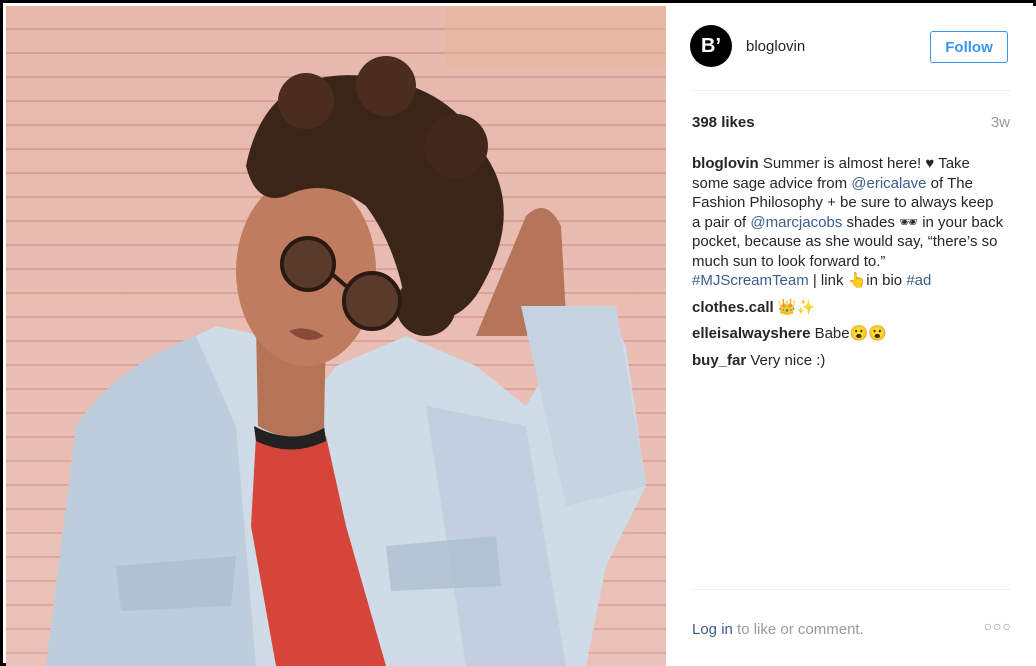 The image size is (1036, 666). I want to click on login-link: Log in, so click(712, 629).